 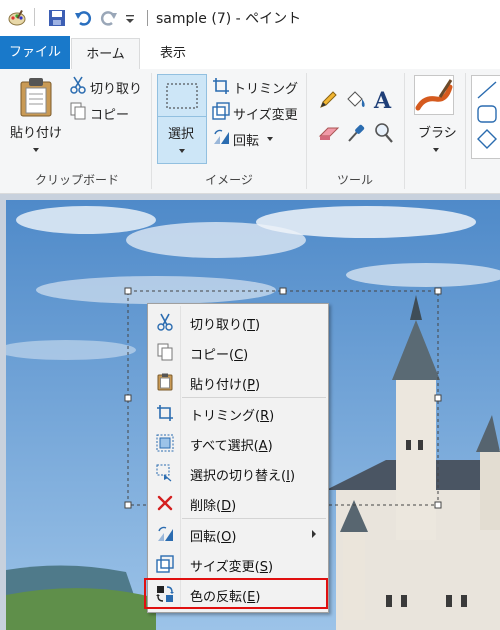 What do you see at coordinates (173, 53) in the screenshot?
I see `tab-view: 表示` at bounding box center [173, 53].